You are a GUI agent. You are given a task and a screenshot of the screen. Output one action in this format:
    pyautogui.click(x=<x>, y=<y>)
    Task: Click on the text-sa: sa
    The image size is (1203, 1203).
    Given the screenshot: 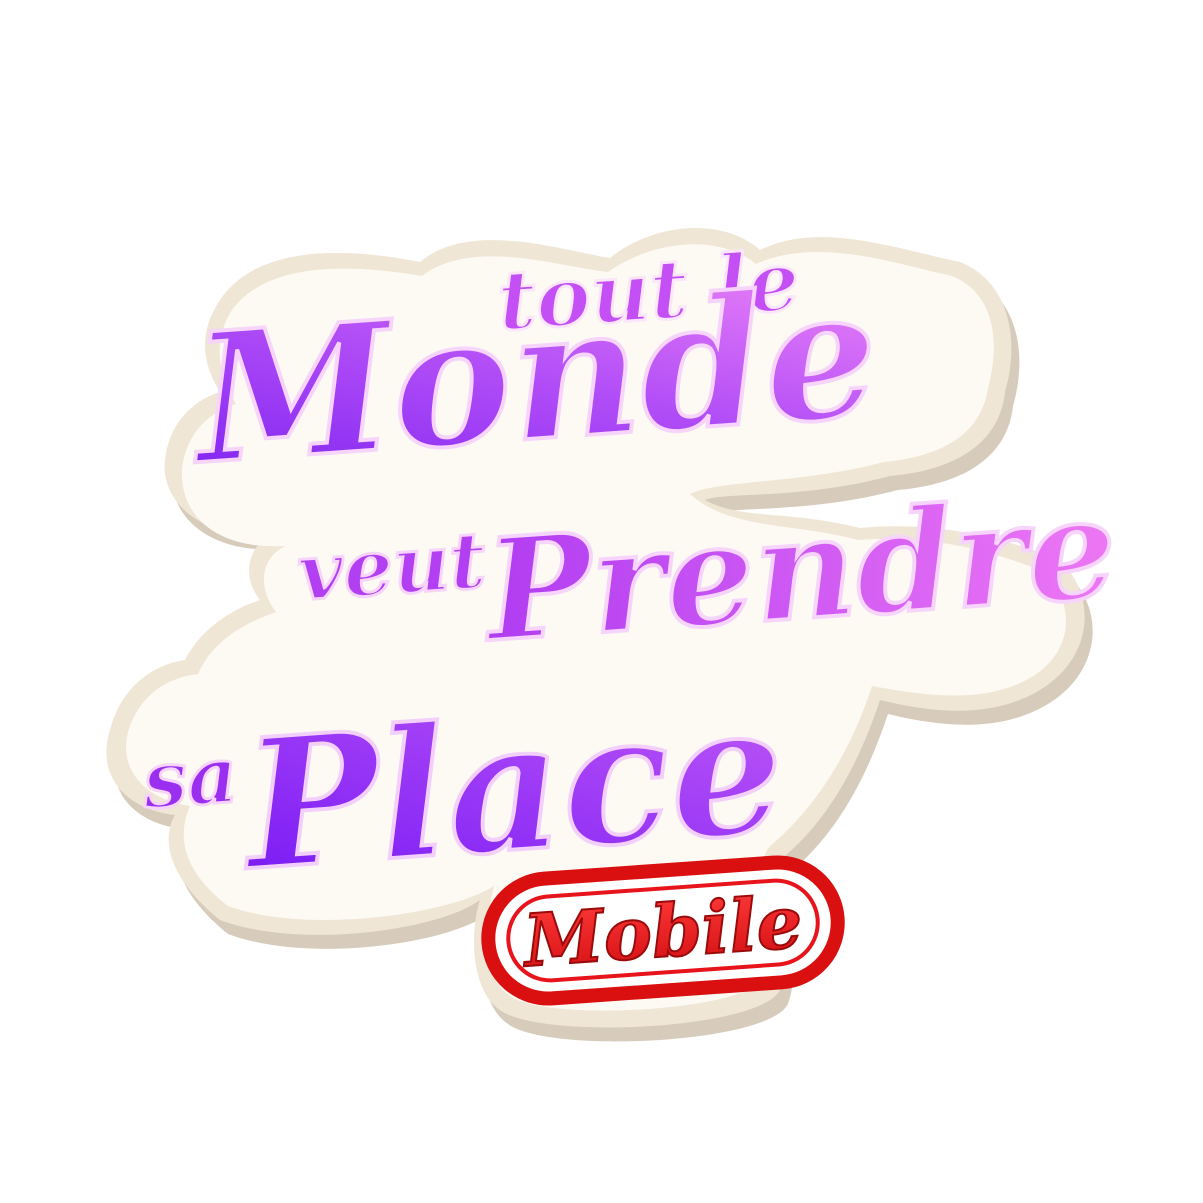 What is the action you would take?
    pyautogui.click(x=190, y=778)
    